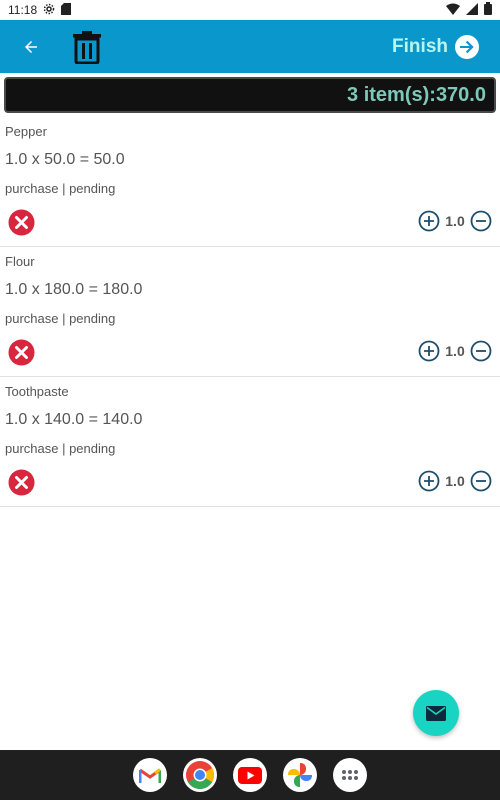 The image size is (500, 800). I want to click on chrome-app, so click(200, 775).